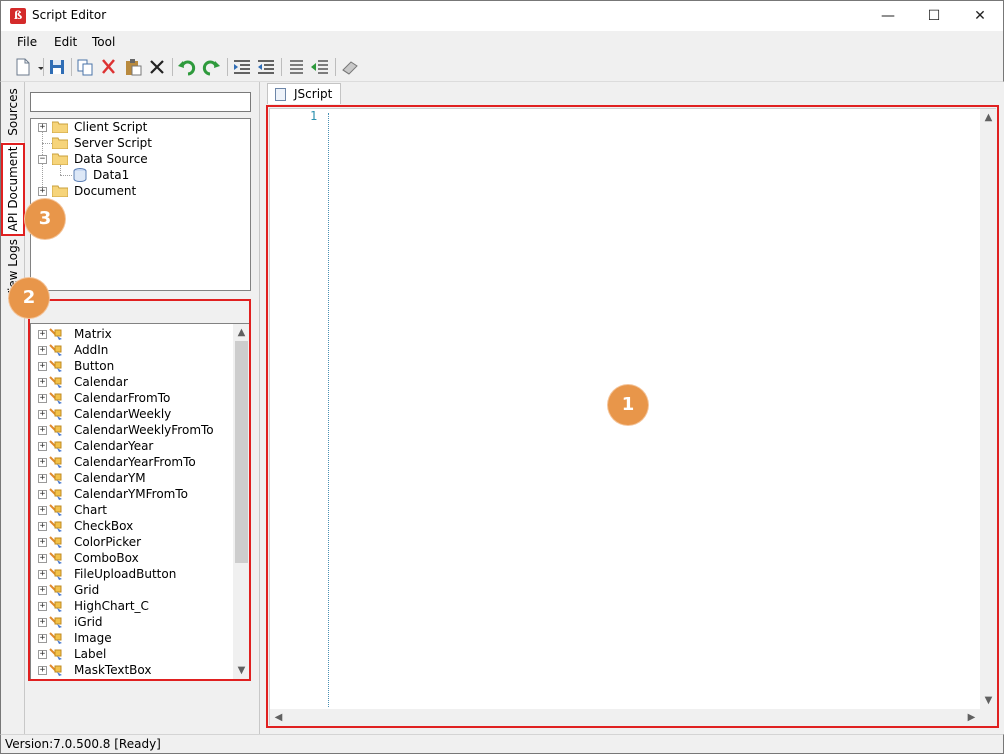  What do you see at coordinates (42, 159) in the screenshot?
I see `collapse-icon: −` at bounding box center [42, 159].